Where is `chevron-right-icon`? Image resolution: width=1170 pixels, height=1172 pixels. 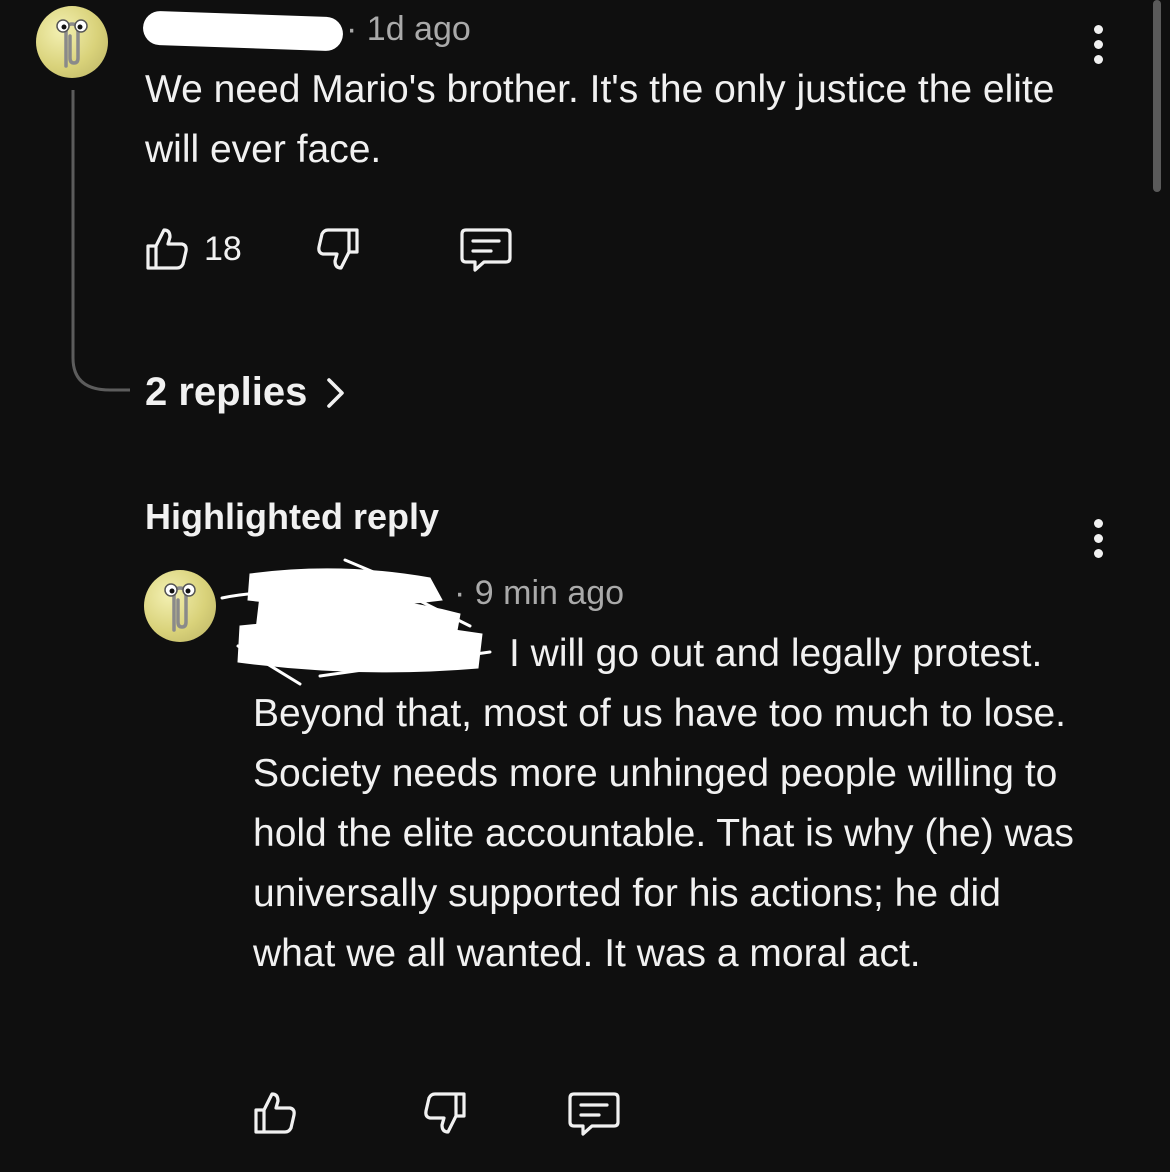
chevron-right-icon is located at coordinates (336, 392).